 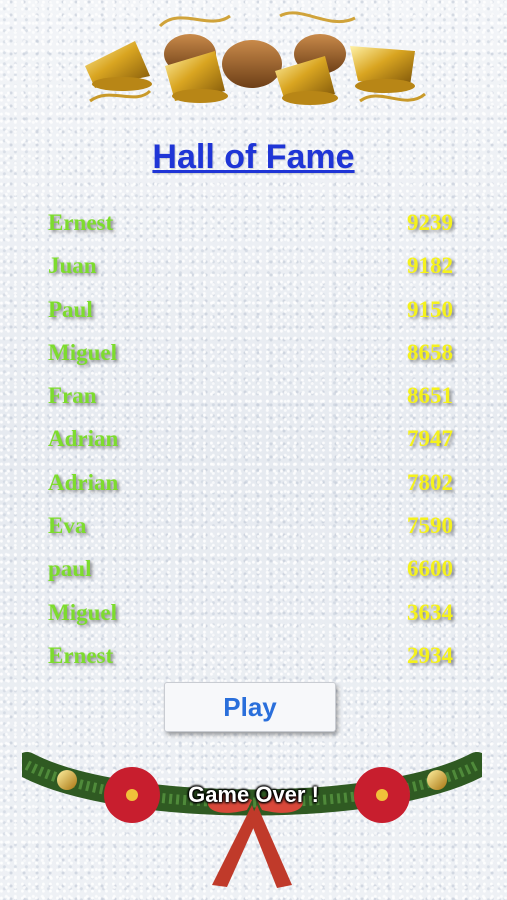 I want to click on player-score: 9150, so click(x=430, y=309).